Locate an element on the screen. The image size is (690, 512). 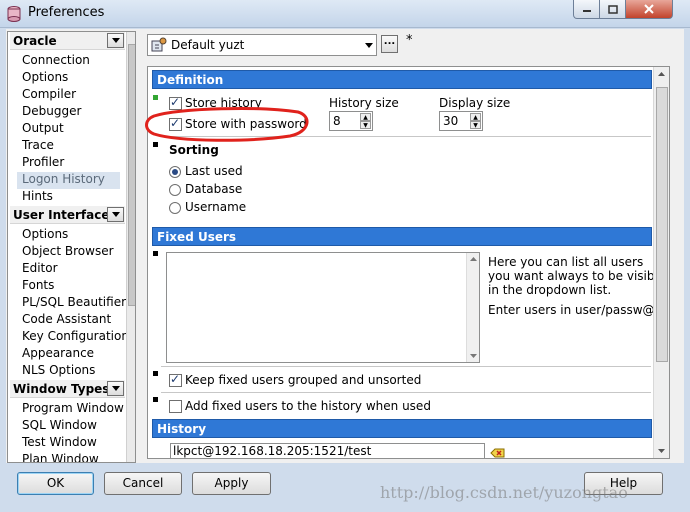
profile-select: Default yuzt is located at coordinates (262, 45).